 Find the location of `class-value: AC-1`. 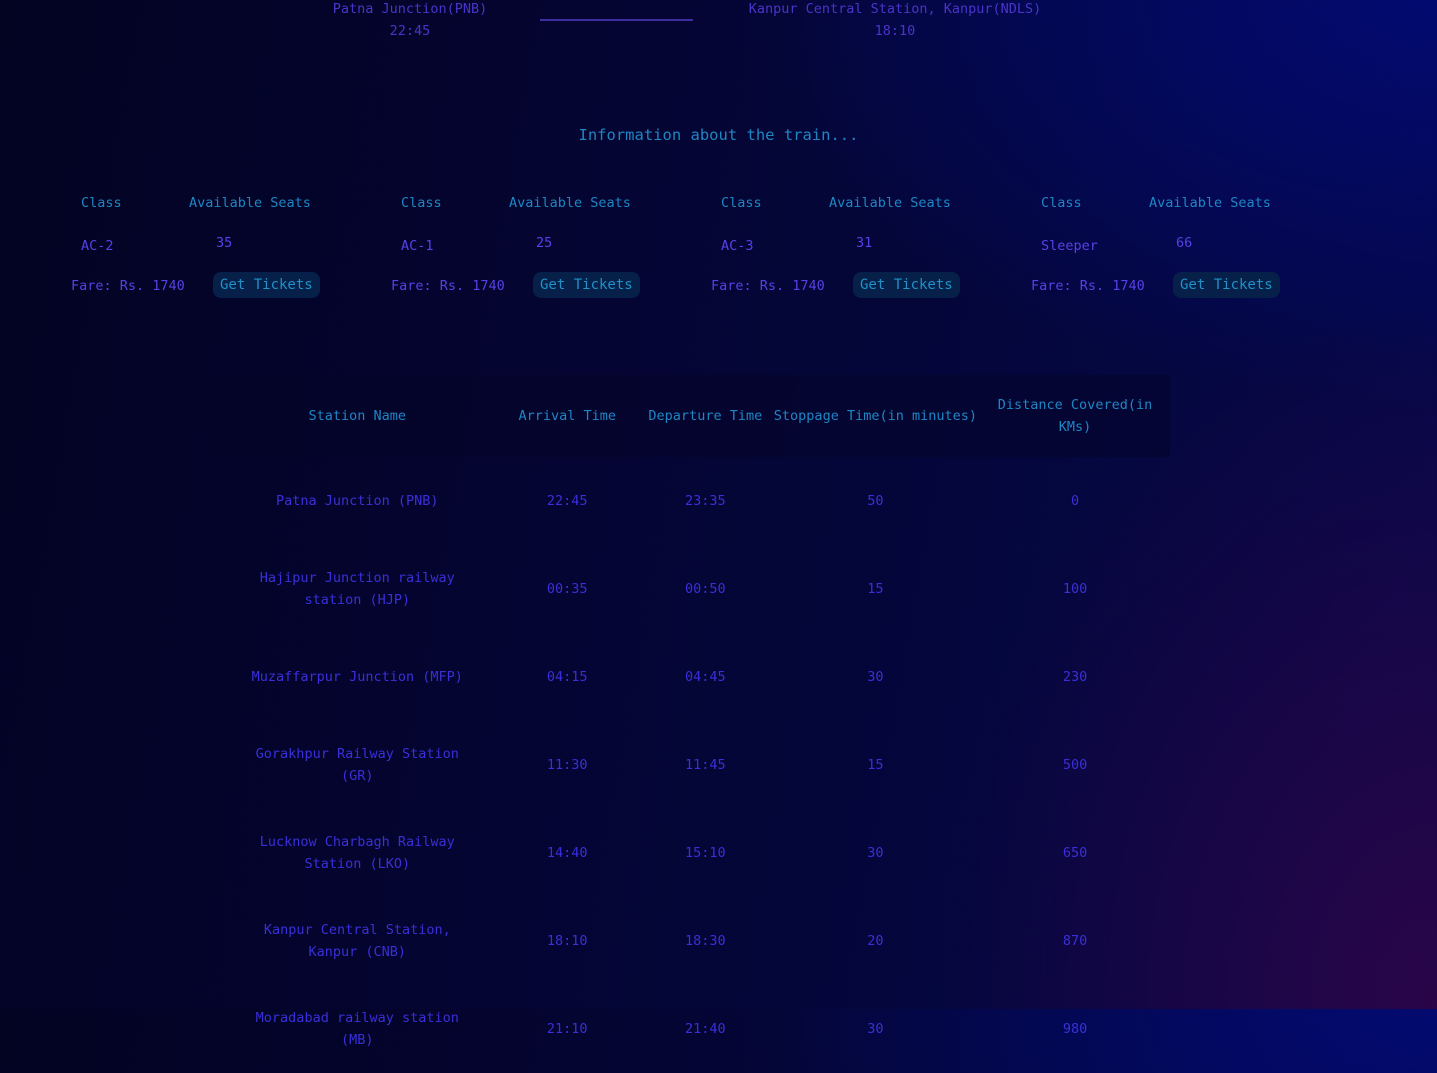

class-value: AC-1 is located at coordinates (417, 246).